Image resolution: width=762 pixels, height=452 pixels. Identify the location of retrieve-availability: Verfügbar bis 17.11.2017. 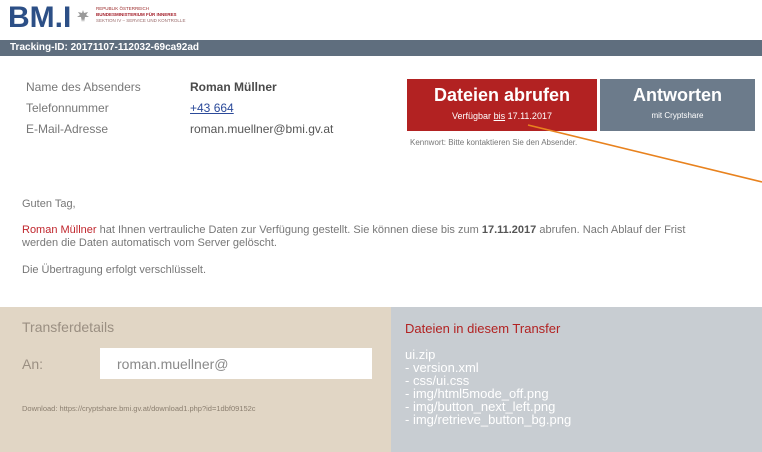
(502, 116).